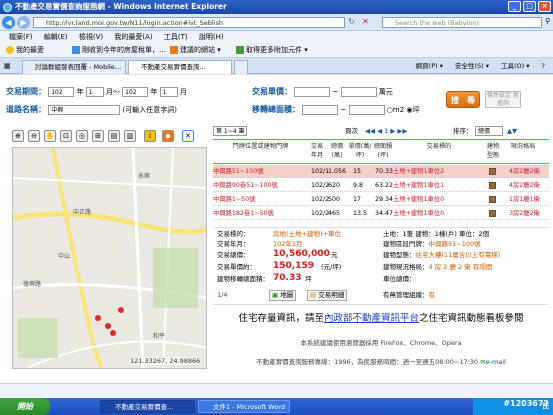 This screenshot has height=415, width=553. I want to click on cell-address: 中興路182巷1~50號, so click(243, 213).